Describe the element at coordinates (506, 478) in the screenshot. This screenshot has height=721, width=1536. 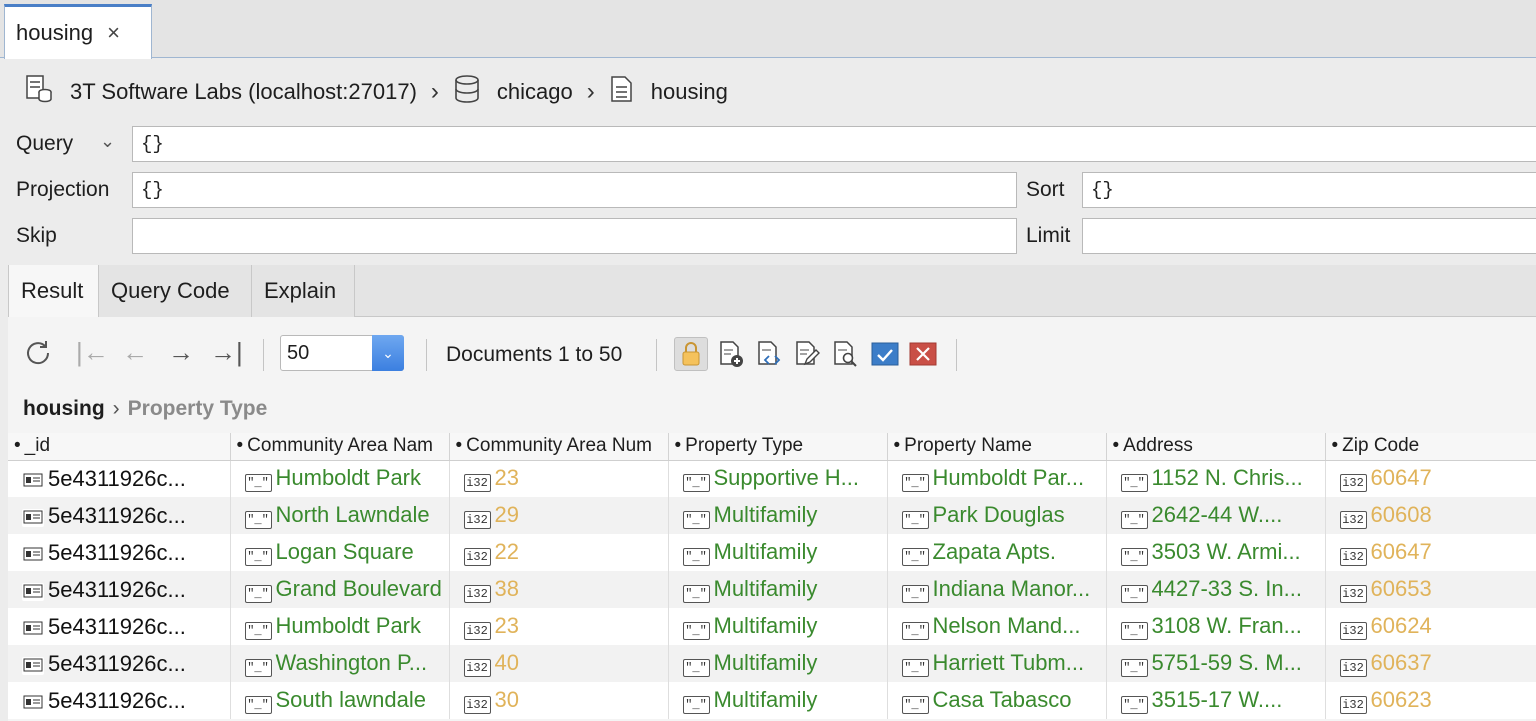
I see `cell-value: 23` at that location.